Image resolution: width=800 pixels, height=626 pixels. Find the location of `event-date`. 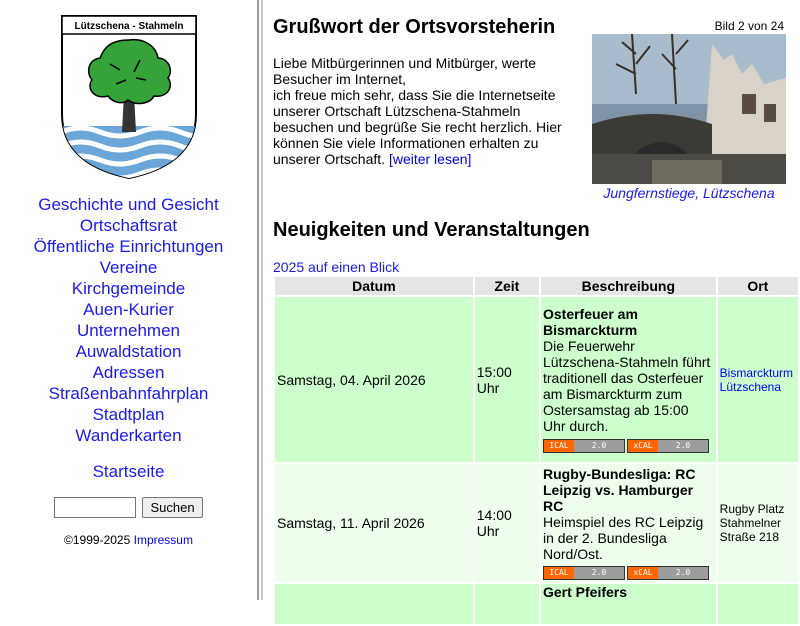

event-date is located at coordinates (374, 604).